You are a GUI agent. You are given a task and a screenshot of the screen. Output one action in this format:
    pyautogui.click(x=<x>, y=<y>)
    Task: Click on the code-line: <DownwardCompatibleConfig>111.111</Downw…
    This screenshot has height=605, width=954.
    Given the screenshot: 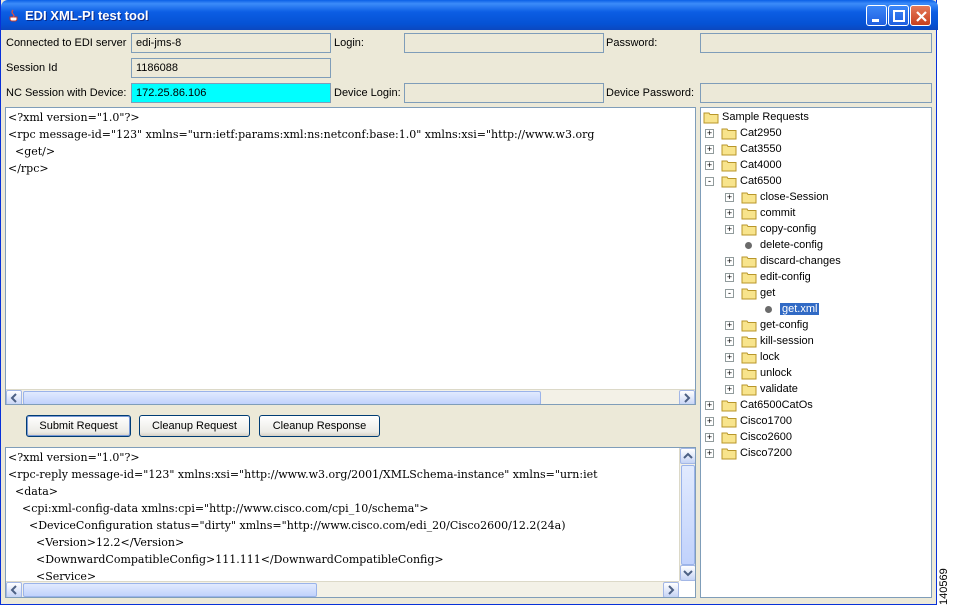 What is the action you would take?
    pyautogui.click(x=226, y=559)
    